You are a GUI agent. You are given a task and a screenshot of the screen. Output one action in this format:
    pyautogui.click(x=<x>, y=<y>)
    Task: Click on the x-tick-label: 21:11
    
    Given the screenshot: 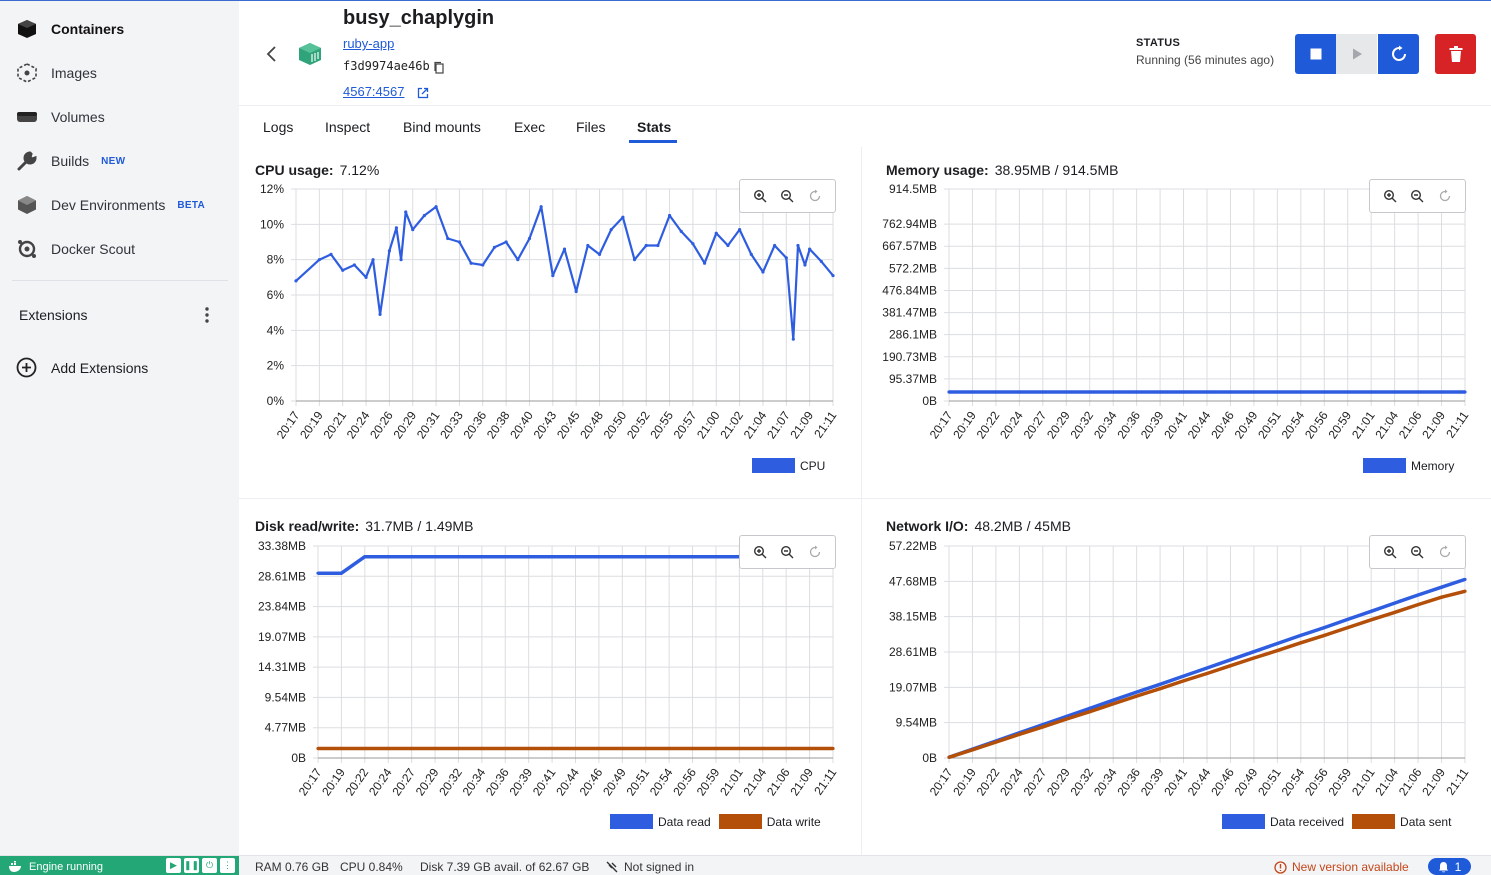 What is the action you would take?
    pyautogui.click(x=1457, y=781)
    